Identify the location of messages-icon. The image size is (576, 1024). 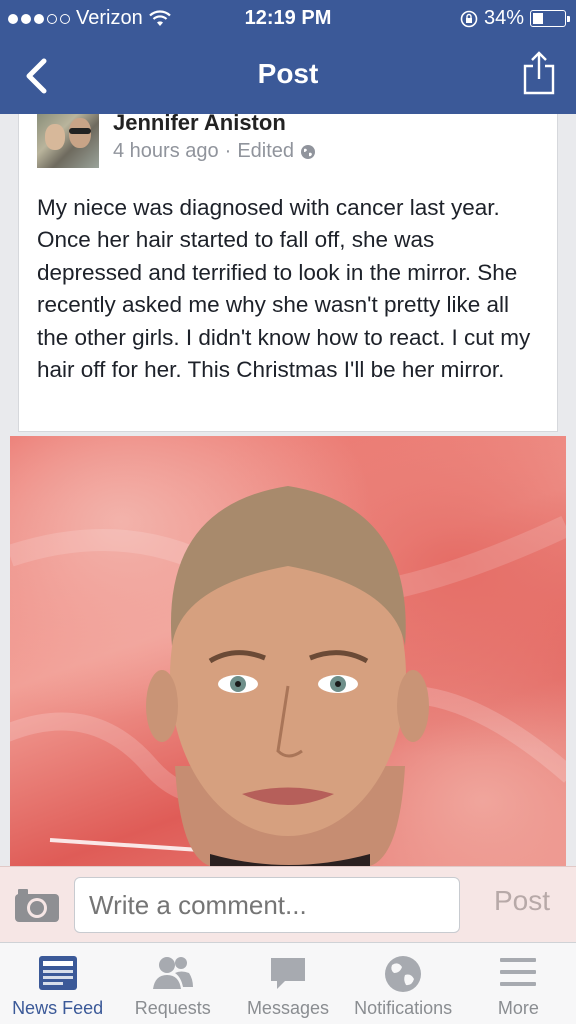
(287, 973).